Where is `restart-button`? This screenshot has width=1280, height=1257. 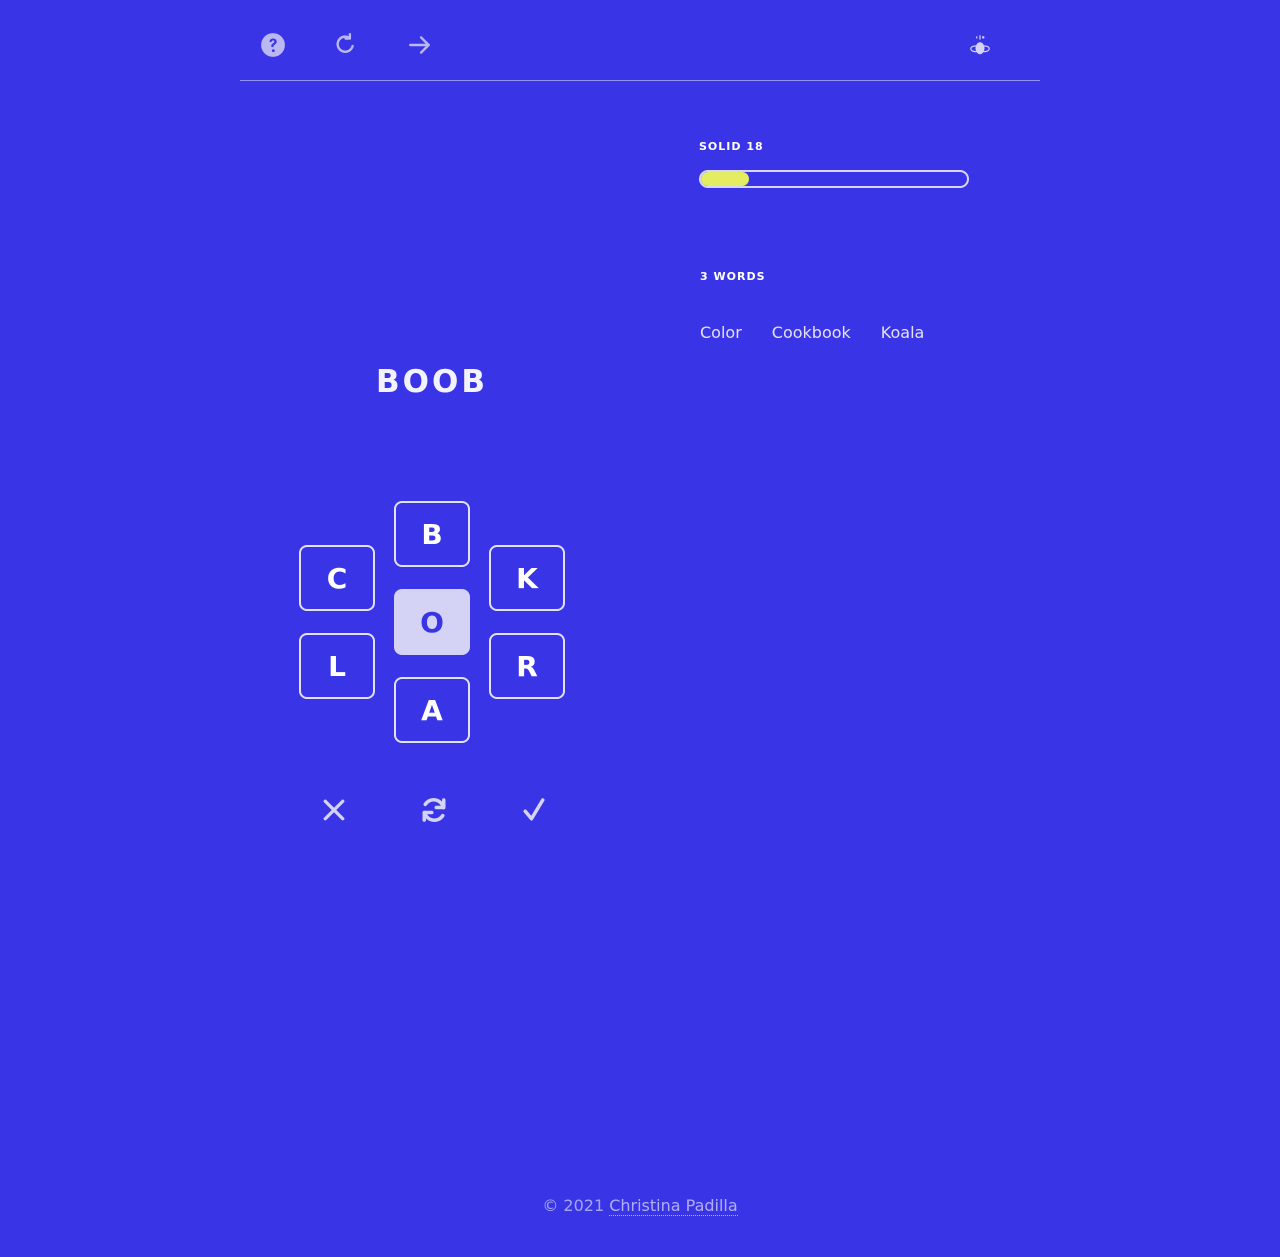
restart-button is located at coordinates (345, 45).